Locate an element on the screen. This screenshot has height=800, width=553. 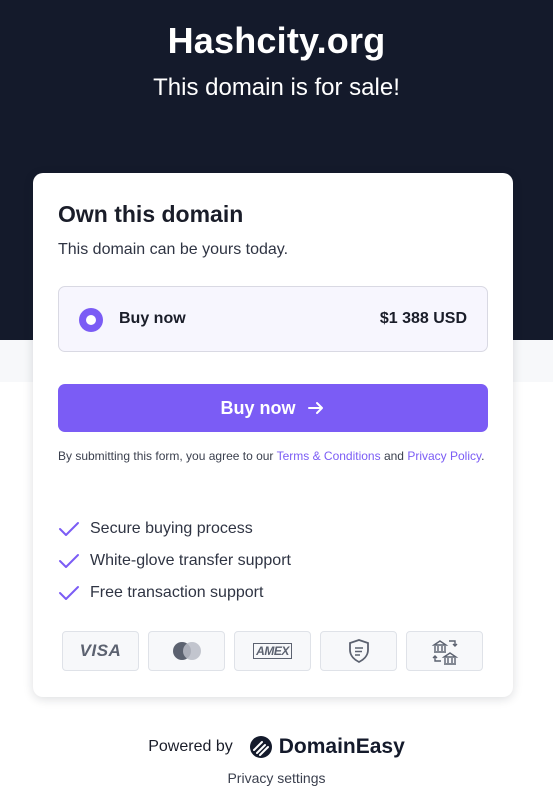
buy-now-button: Buy now is located at coordinates (273, 408).